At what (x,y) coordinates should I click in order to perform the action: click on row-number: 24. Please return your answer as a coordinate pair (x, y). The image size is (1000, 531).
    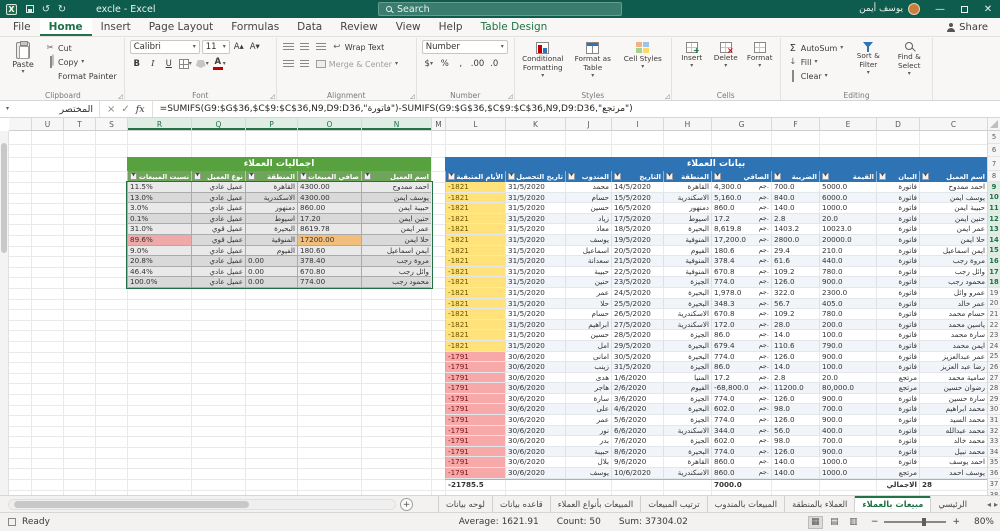
    Looking at the image, I should click on (994, 346).